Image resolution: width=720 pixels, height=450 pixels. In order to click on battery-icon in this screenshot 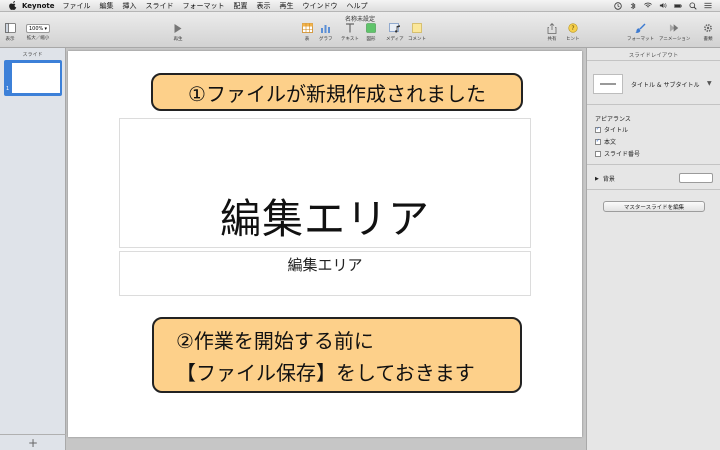, I will do `click(678, 6)`.